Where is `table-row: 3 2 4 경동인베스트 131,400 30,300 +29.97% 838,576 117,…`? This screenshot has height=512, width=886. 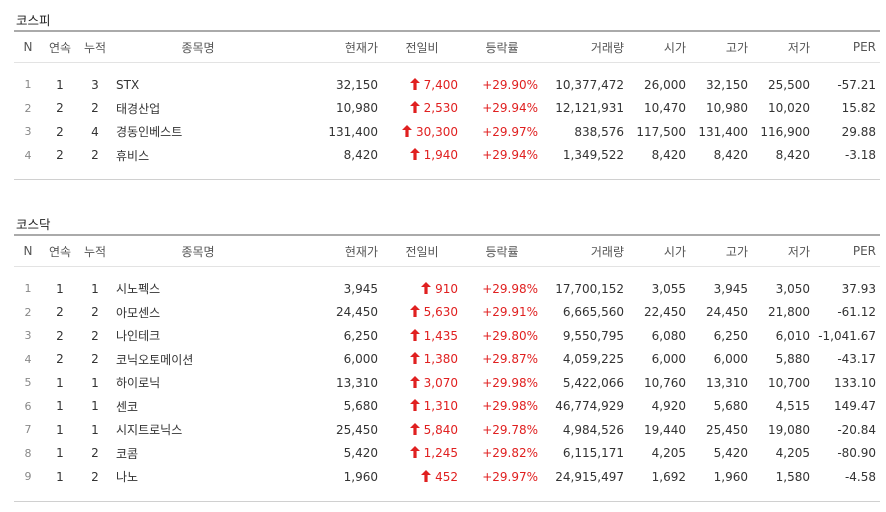 table-row: 3 2 4 경동인베스트 131,400 30,300 +29.97% 838,576 117,… is located at coordinates (447, 132).